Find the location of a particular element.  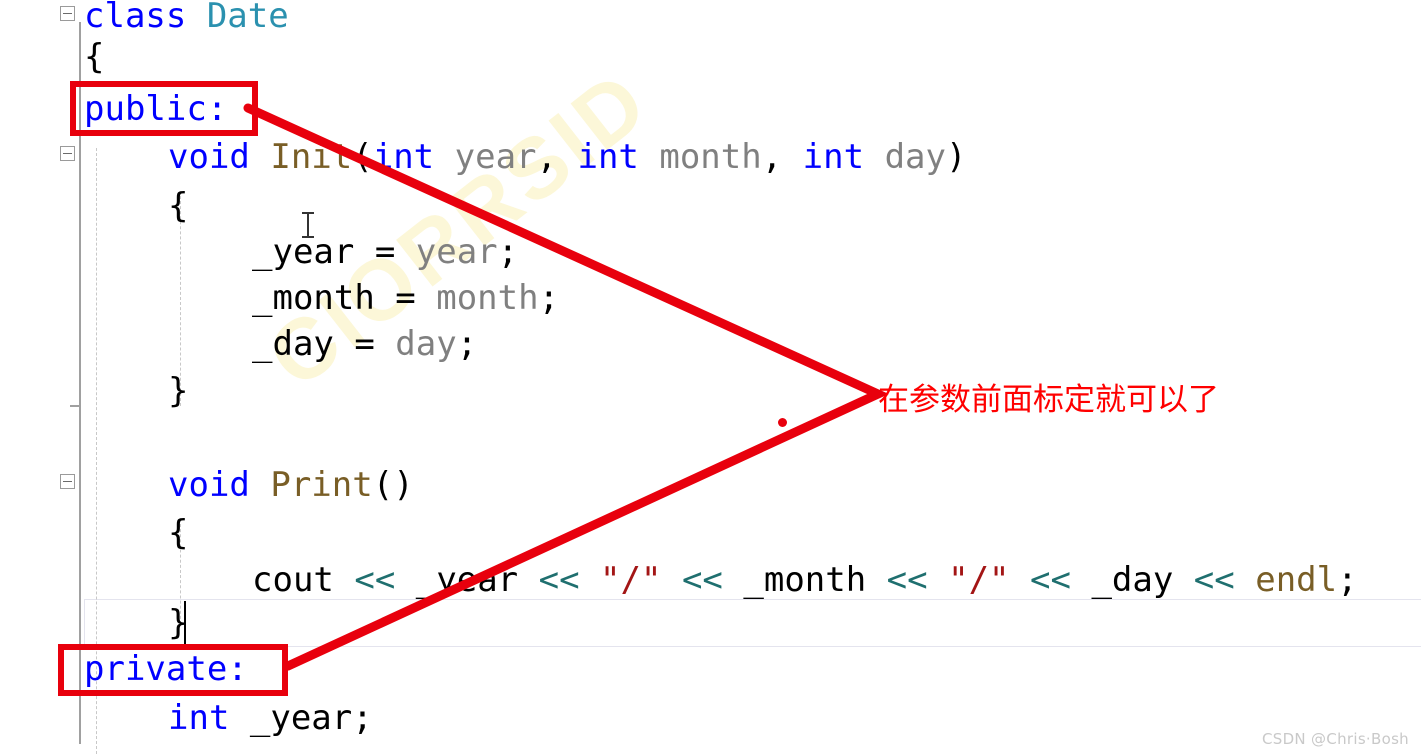

code-line: _year = year; is located at coordinates (385, 252).